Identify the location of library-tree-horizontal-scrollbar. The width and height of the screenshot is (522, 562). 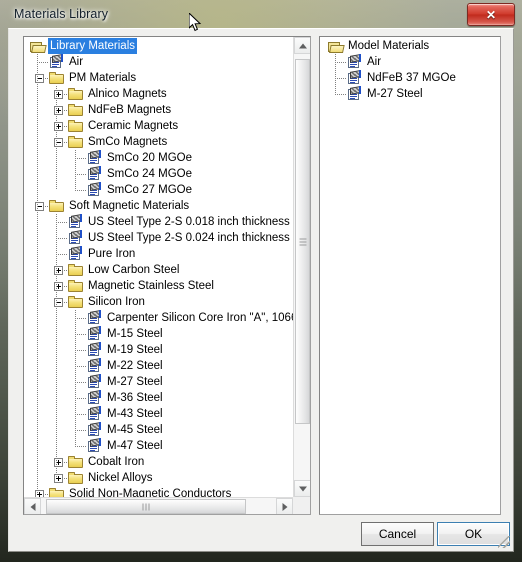
(158, 505).